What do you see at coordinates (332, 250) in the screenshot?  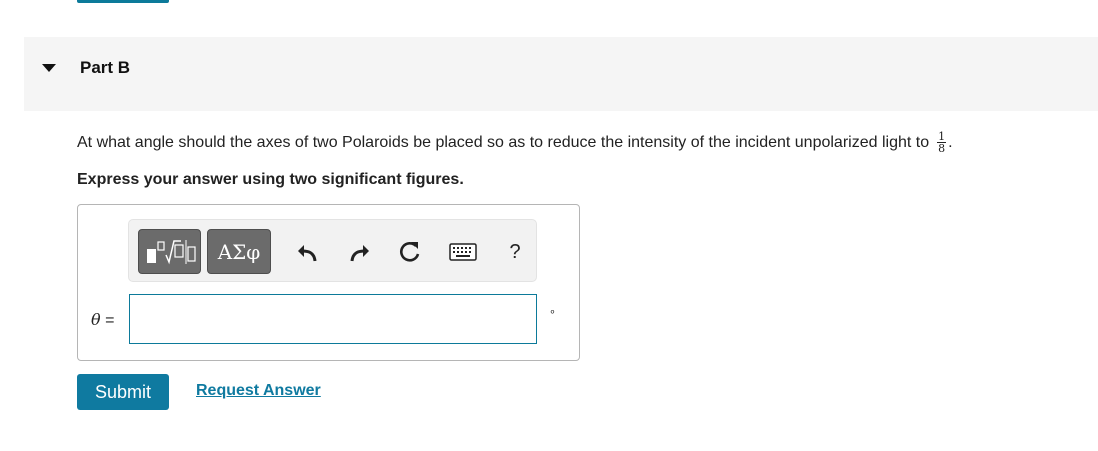 I see `math-toolbar: ΑΣφ ?` at bounding box center [332, 250].